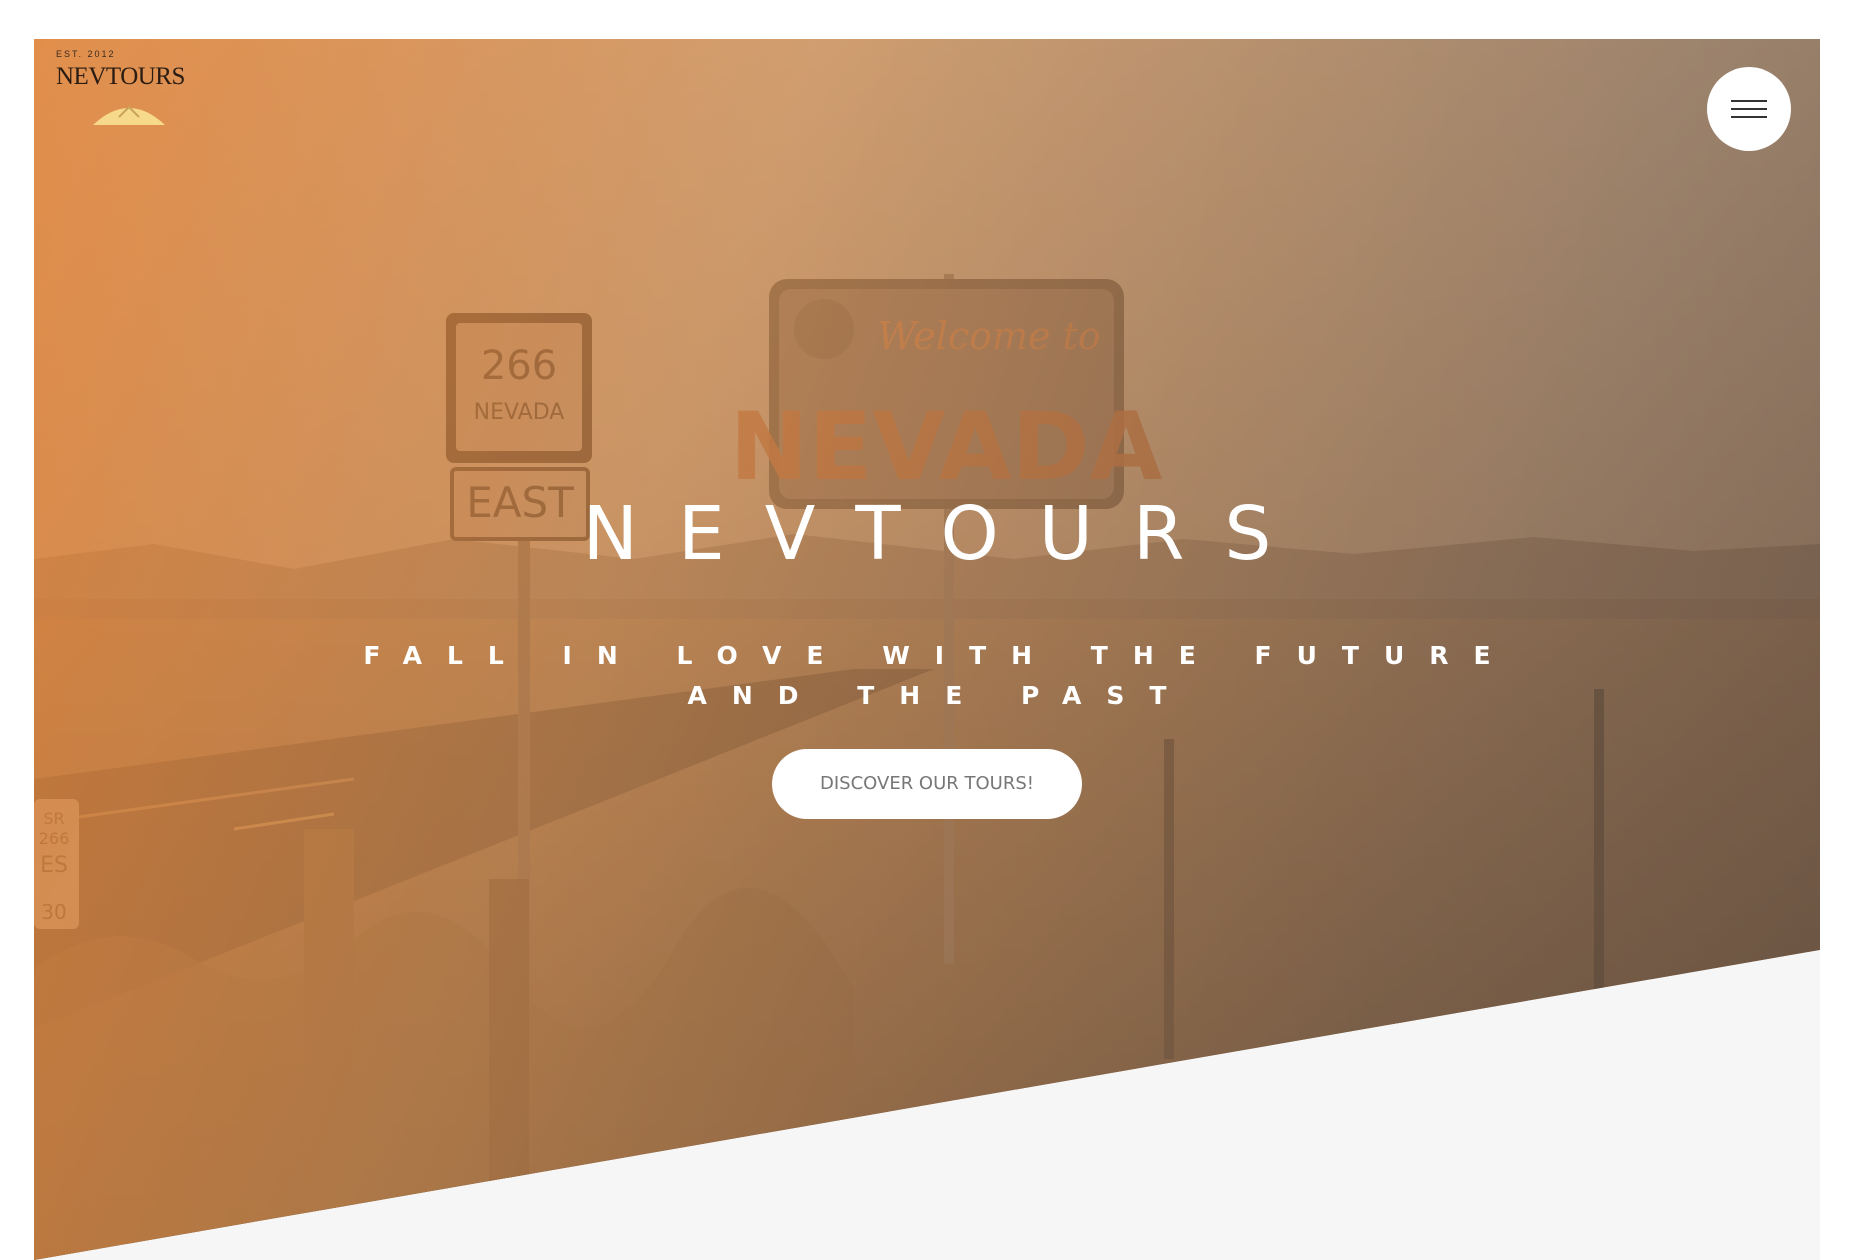  What do you see at coordinates (86, 54) in the screenshot?
I see `logo-established-text: EST. 2012` at bounding box center [86, 54].